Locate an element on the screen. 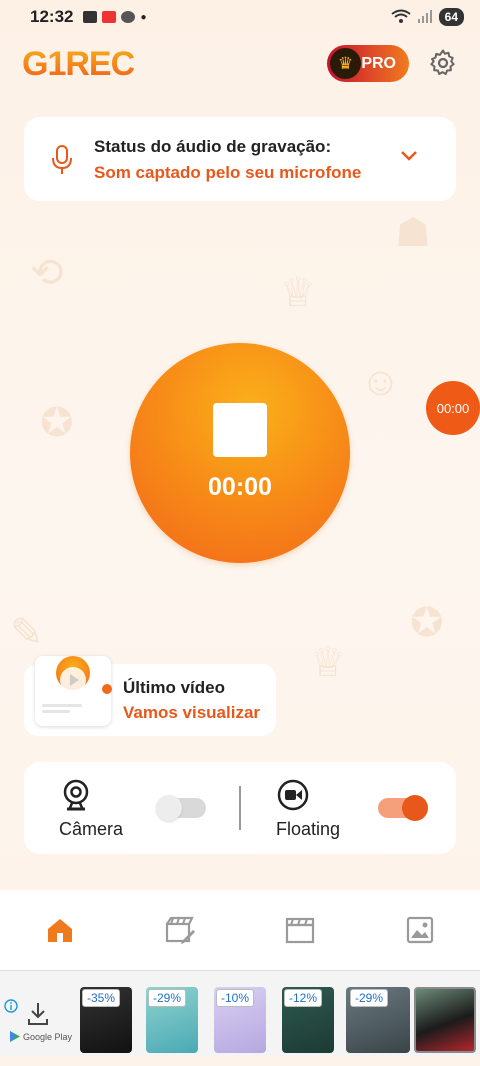 The height and width of the screenshot is (1066, 480). floating-video-icon is located at coordinates (293, 795).